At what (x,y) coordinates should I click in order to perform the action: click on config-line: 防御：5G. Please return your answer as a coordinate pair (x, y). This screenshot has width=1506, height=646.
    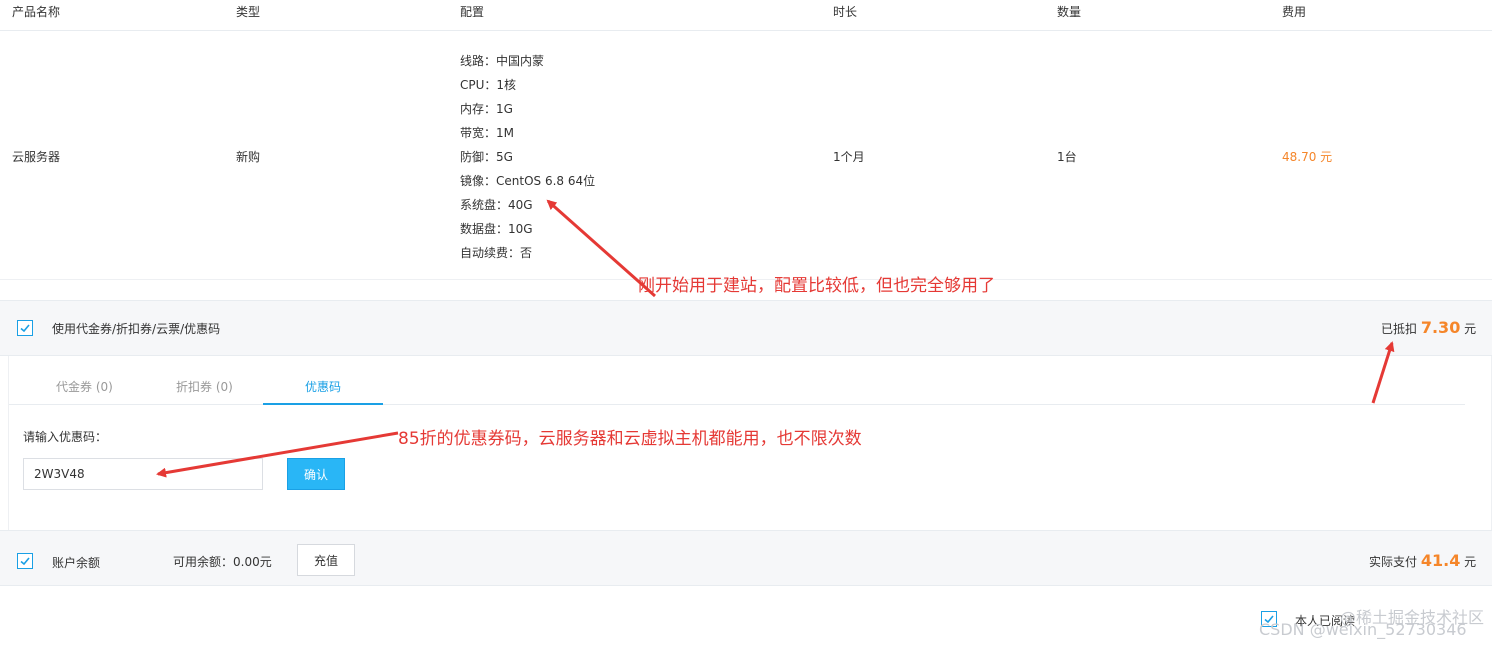
    Looking at the image, I should click on (486, 157).